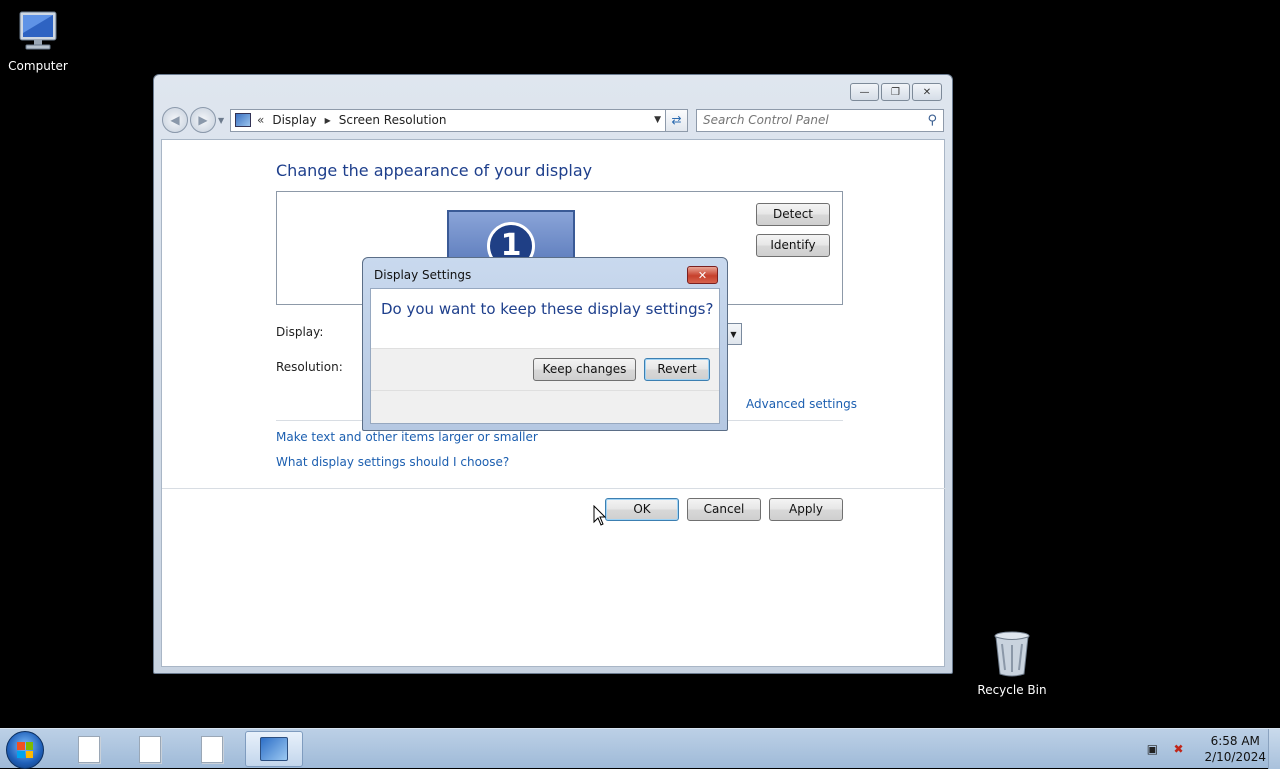  What do you see at coordinates (724, 509) in the screenshot?
I see `cancel-button: Cancel` at bounding box center [724, 509].